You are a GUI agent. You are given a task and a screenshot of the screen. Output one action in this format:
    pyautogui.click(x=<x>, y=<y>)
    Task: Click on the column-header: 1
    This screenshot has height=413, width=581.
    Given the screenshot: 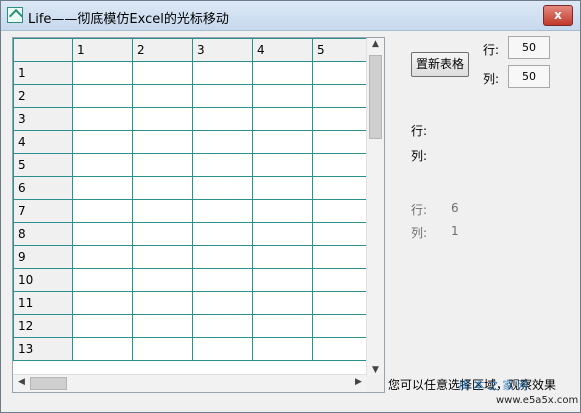 What is the action you would take?
    pyautogui.click(x=102, y=50)
    